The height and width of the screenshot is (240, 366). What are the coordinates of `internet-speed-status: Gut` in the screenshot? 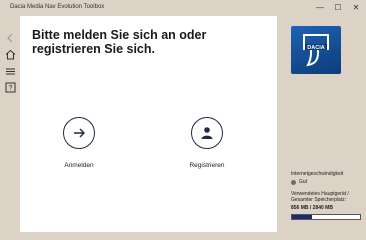 It's located at (327, 182).